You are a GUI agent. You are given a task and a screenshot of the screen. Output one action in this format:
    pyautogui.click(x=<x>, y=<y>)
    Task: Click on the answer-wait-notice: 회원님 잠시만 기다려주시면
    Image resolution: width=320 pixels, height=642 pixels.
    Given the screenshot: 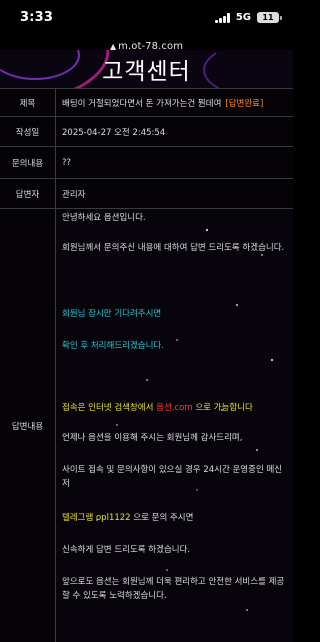 What is the action you would take?
    pyautogui.click(x=112, y=314)
    